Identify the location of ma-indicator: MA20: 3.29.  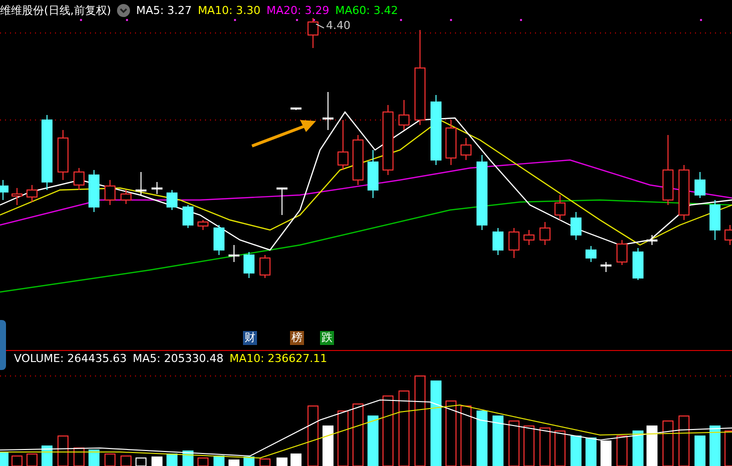
(298, 10).